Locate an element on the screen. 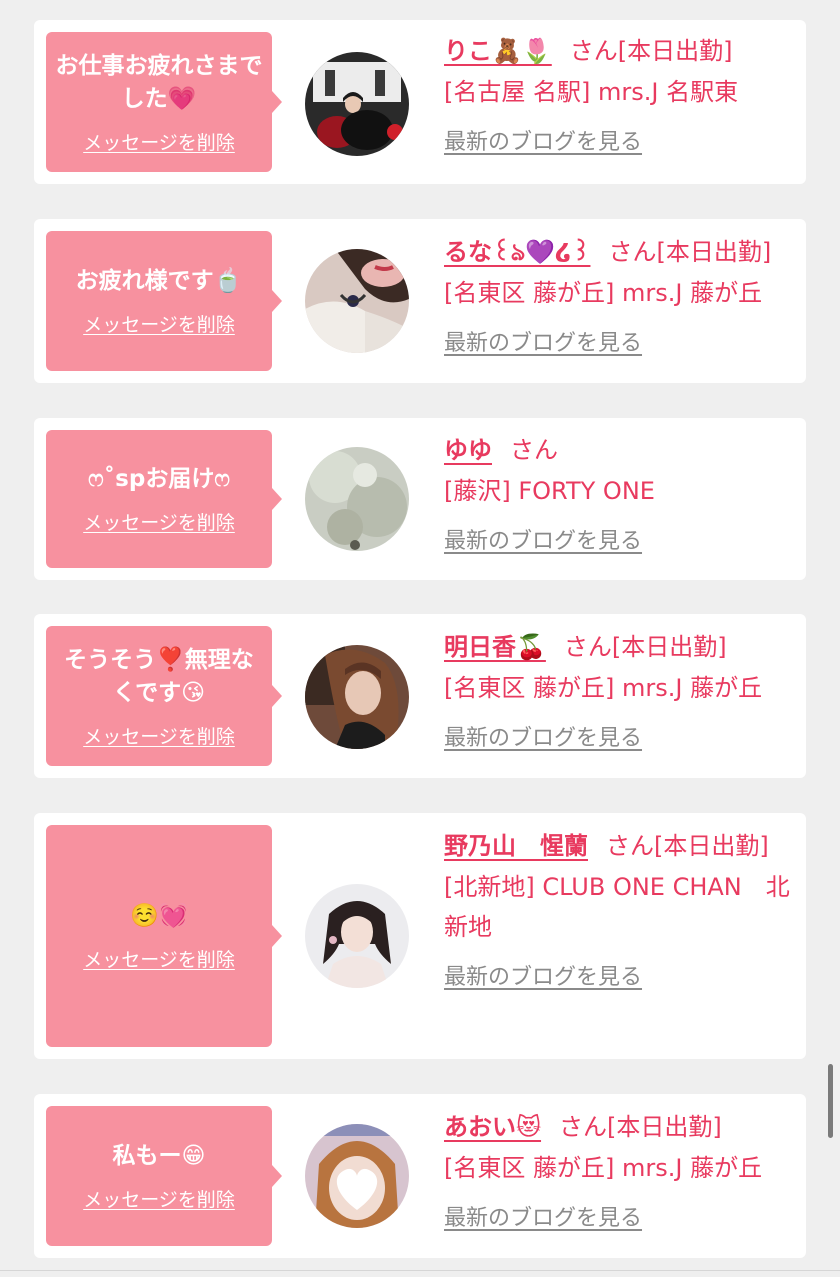  message-text: お仕事お疲れさまでした💗 is located at coordinates (159, 82).